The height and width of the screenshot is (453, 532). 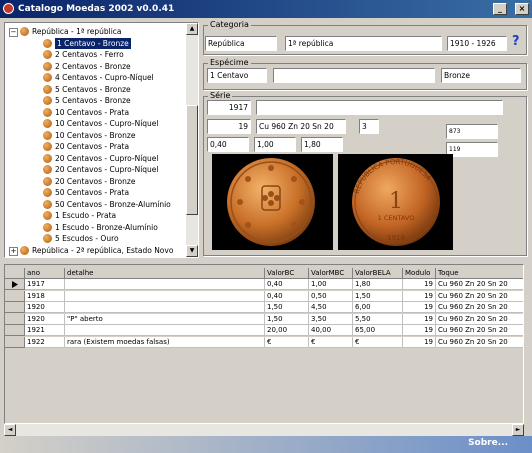 I want to click on period-field: 1ª república, so click(x=363, y=43).